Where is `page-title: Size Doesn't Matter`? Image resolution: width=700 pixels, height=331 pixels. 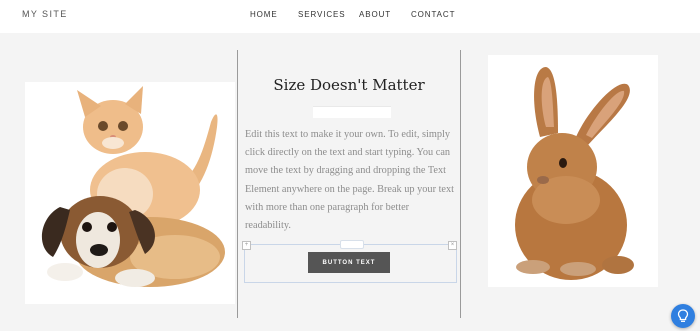 page-title: Size Doesn't Matter is located at coordinates (349, 85).